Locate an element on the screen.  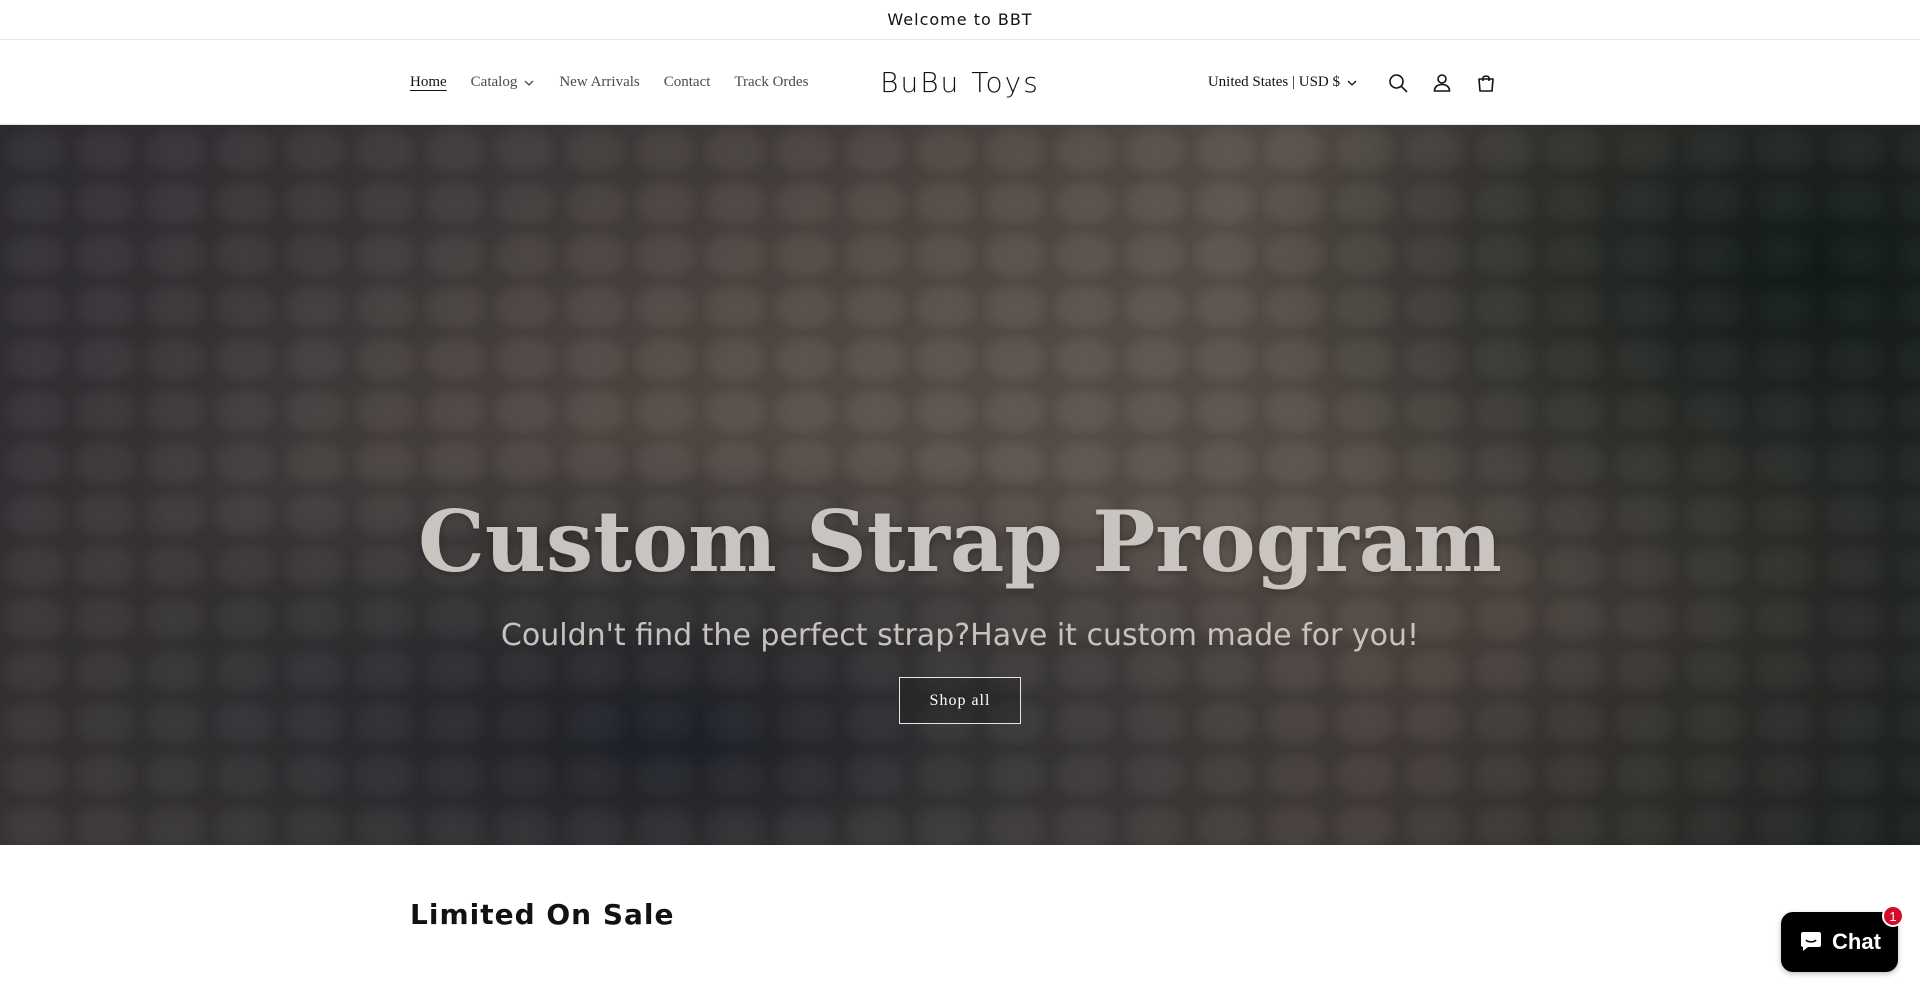
announcement-text: Welcome to BBT is located at coordinates (960, 19).